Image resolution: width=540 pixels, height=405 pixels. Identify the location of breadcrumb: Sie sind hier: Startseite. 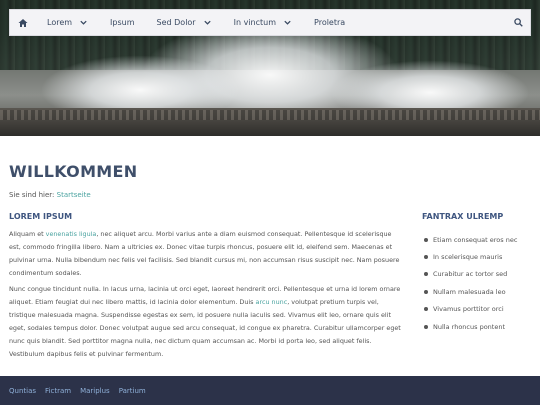
(50, 195).